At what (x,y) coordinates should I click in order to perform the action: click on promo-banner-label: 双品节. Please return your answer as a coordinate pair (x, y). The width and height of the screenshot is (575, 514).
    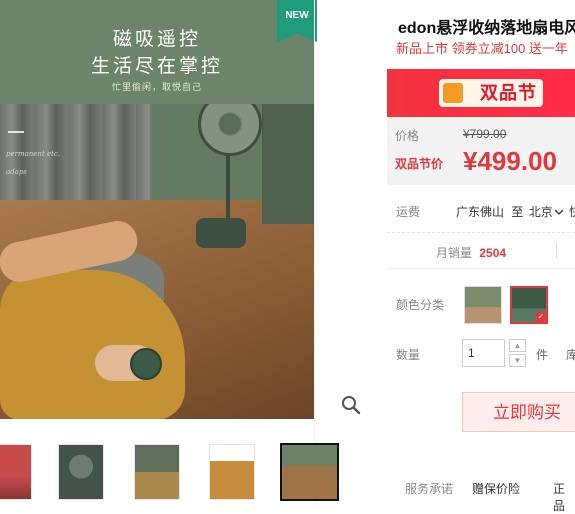
    Looking at the image, I should click on (508, 93).